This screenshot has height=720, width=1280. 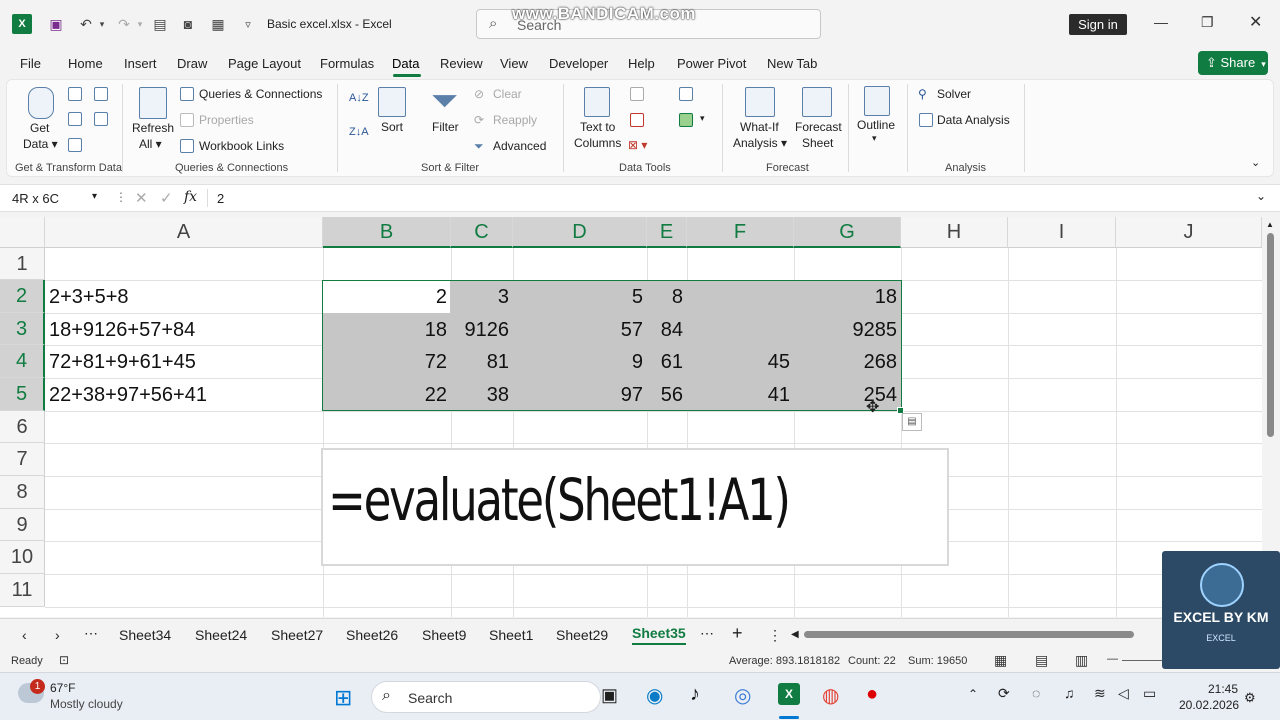 I want to click on row-header-9: 9, so click(x=22, y=525).